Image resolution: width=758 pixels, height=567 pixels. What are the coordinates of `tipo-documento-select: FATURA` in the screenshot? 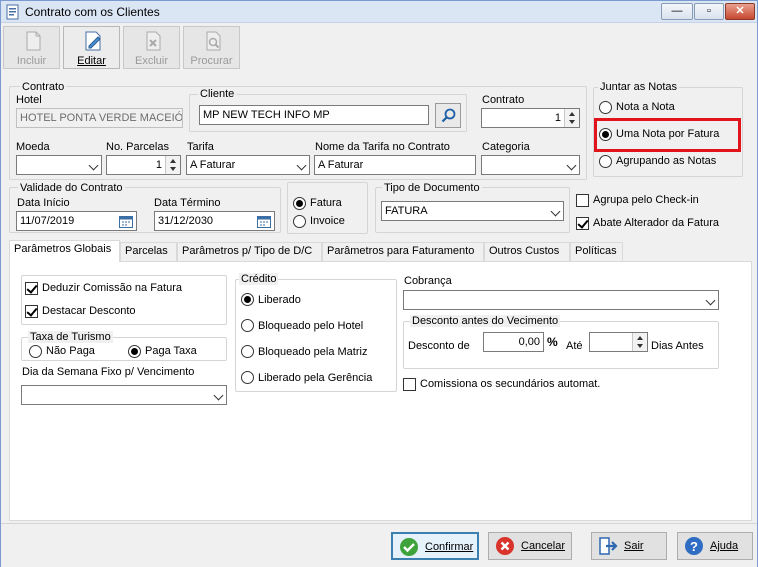 It's located at (472, 211).